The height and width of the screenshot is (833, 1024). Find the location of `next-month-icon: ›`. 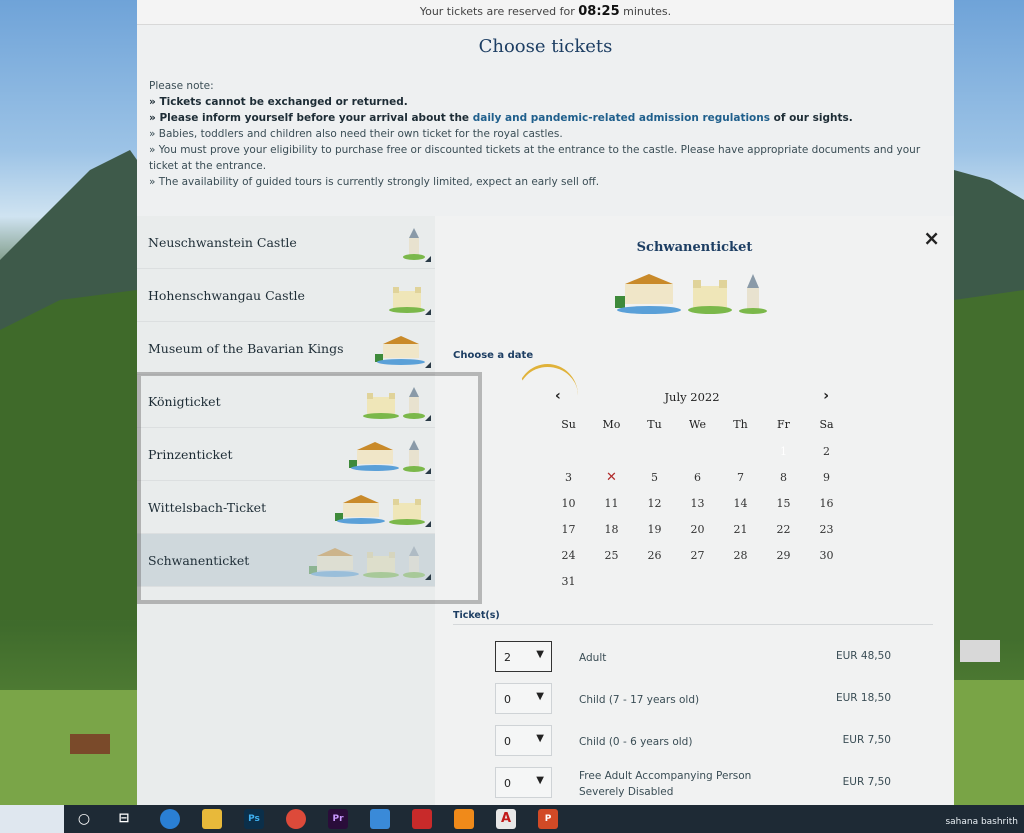

next-month-icon: › is located at coordinates (826, 396).